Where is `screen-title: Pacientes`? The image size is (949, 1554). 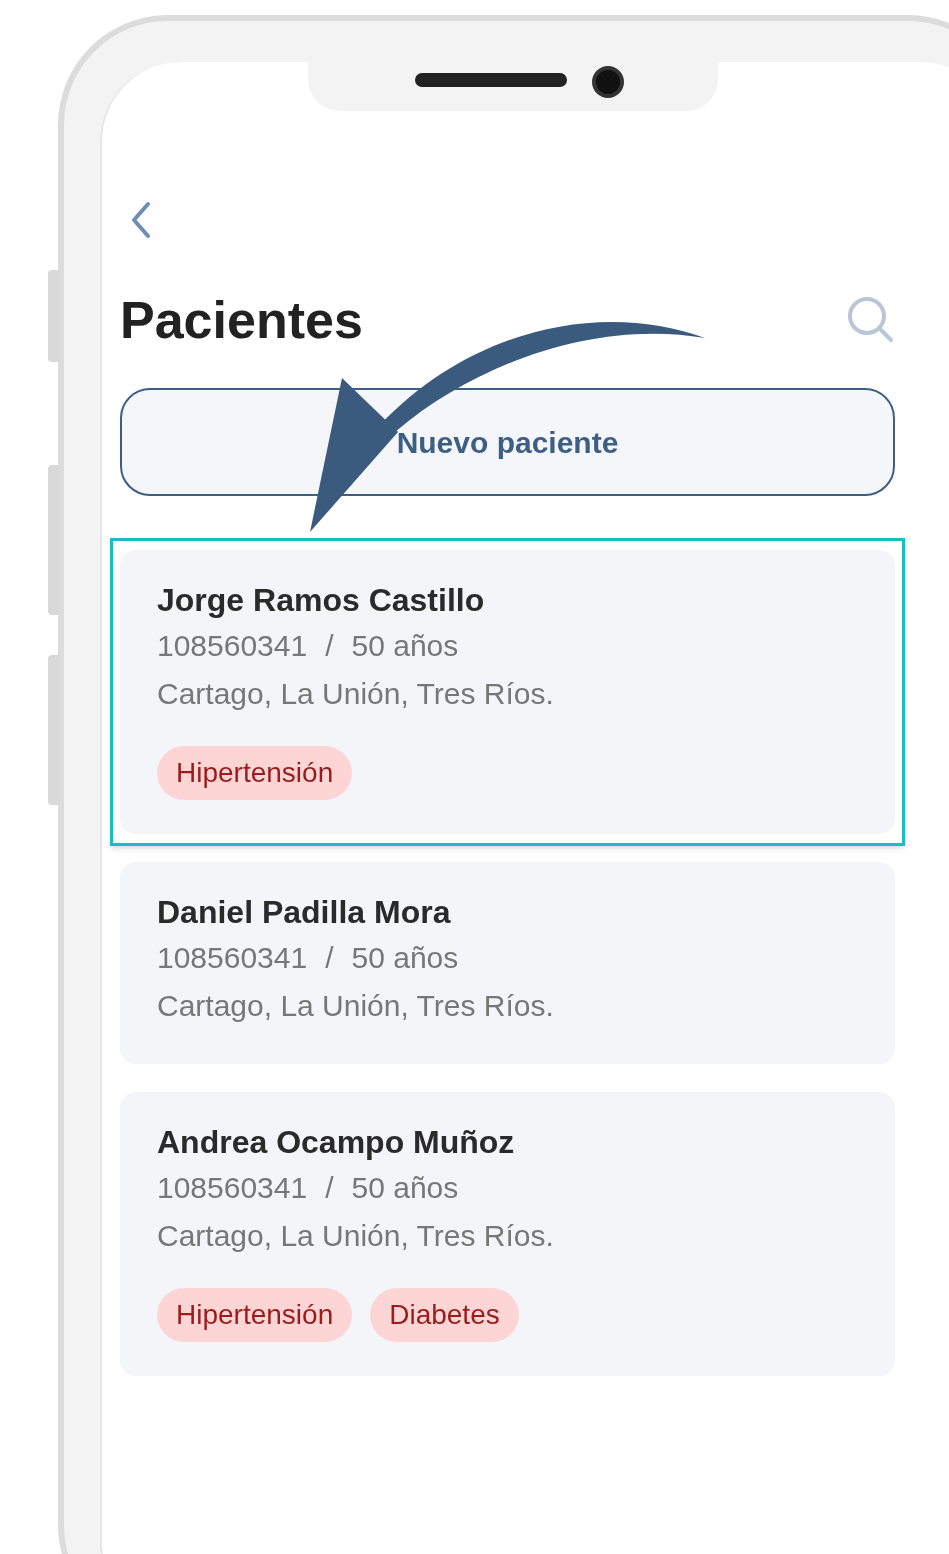 screen-title: Pacientes is located at coordinates (241, 320).